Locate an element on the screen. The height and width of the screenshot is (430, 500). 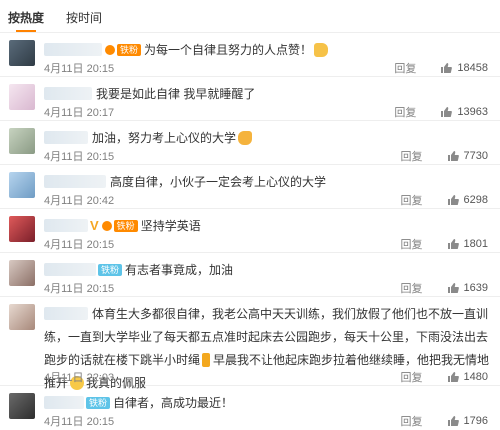
like-button: 18458 is located at coordinates (464, 68).